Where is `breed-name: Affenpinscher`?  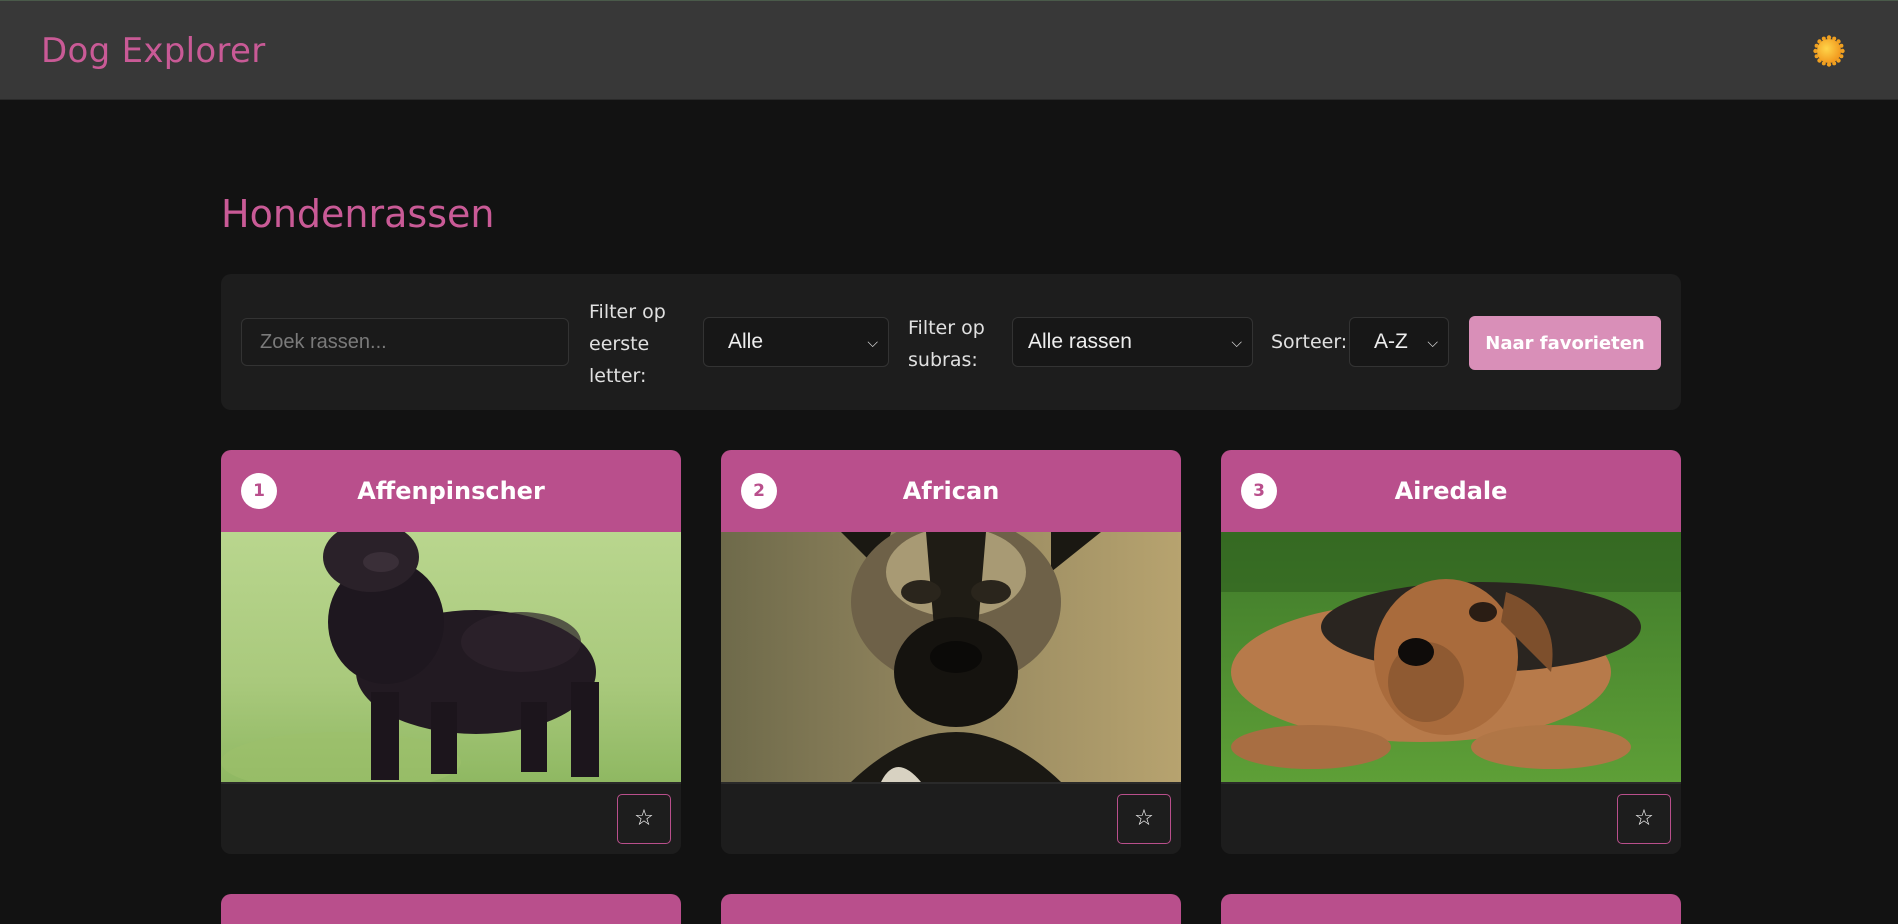
breed-name: Affenpinscher is located at coordinates (451, 491).